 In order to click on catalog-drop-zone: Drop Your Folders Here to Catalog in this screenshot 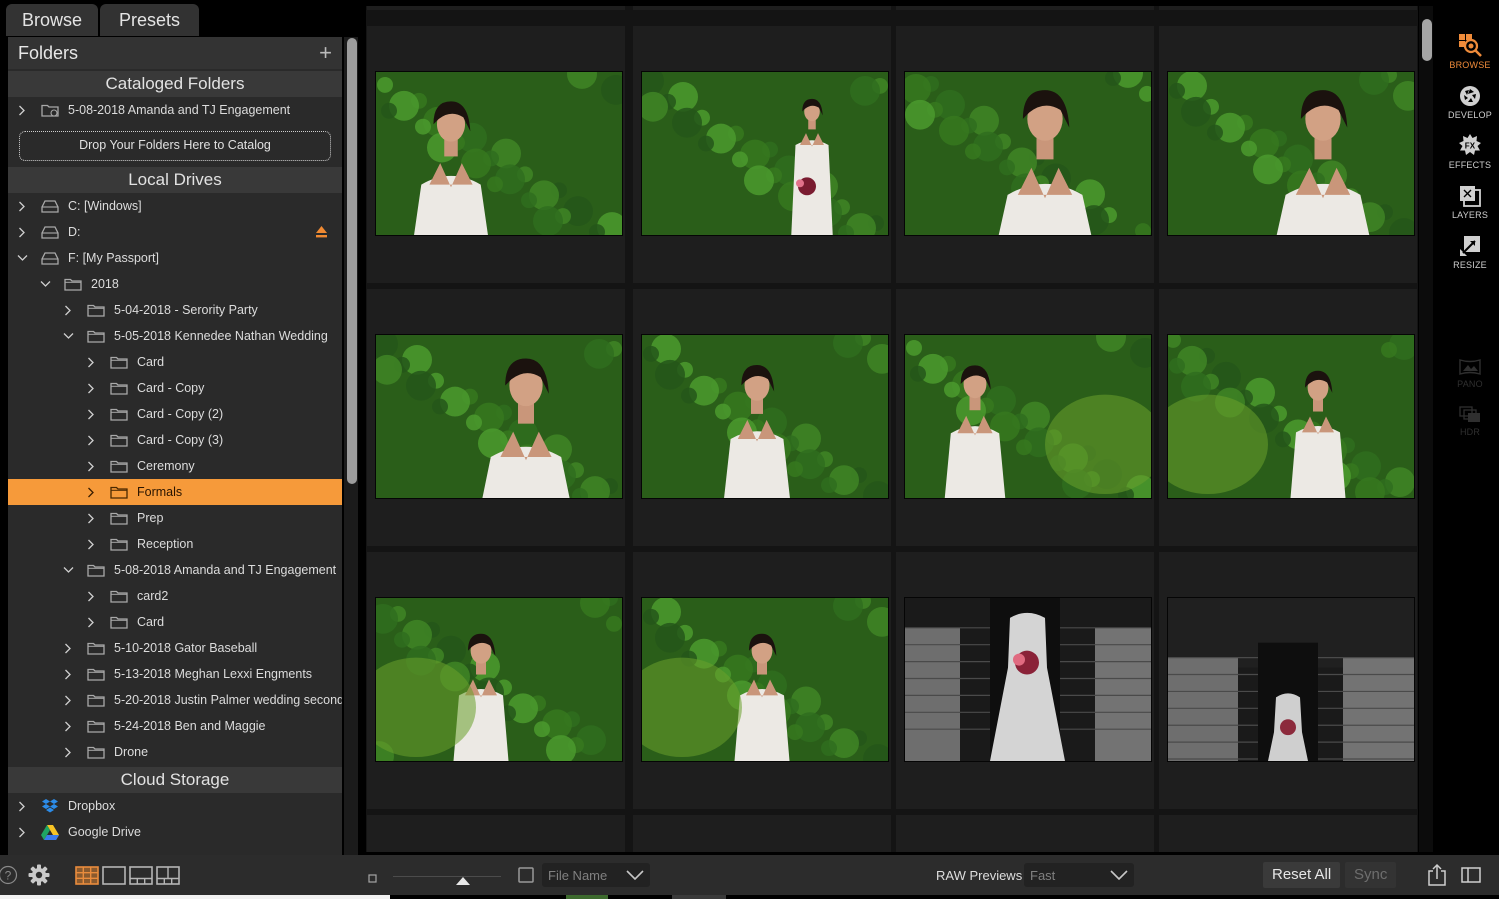, I will do `click(175, 146)`.